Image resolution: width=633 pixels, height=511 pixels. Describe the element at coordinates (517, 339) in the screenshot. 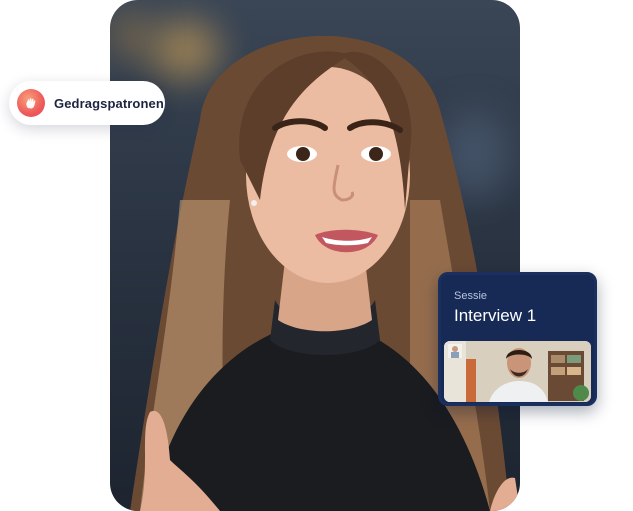

I see `session-card: Sessie Interview 1` at that location.